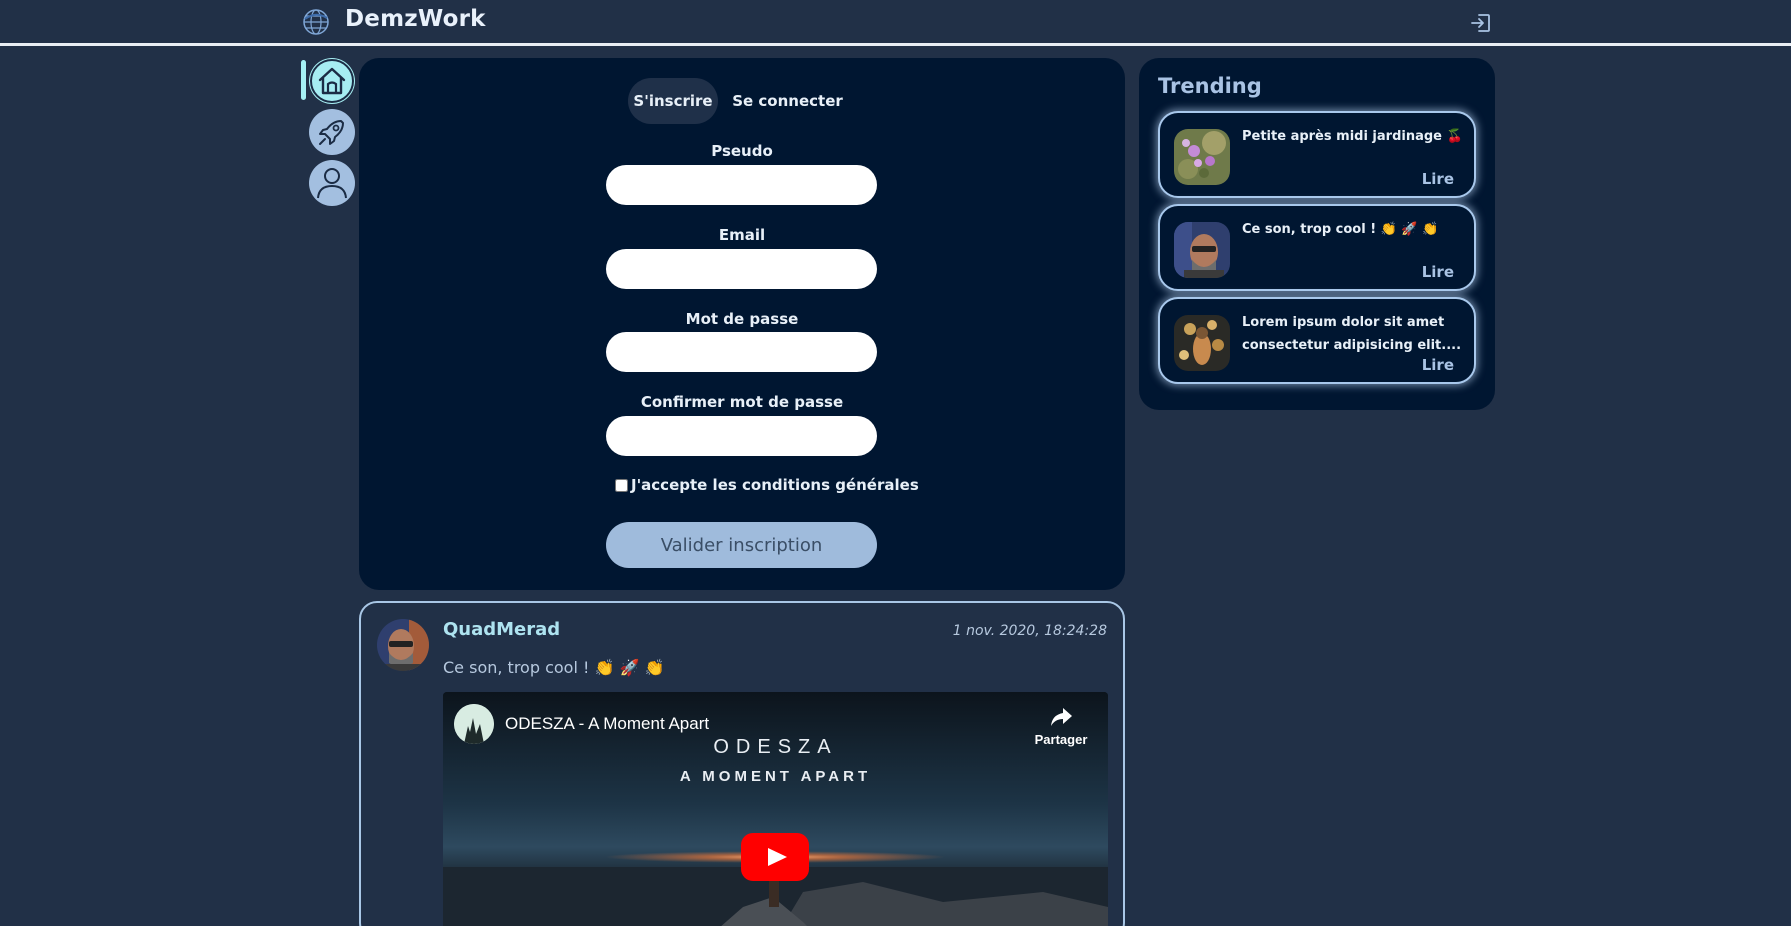 The width and height of the screenshot is (1791, 926). I want to click on user-icon, so click(332, 183).